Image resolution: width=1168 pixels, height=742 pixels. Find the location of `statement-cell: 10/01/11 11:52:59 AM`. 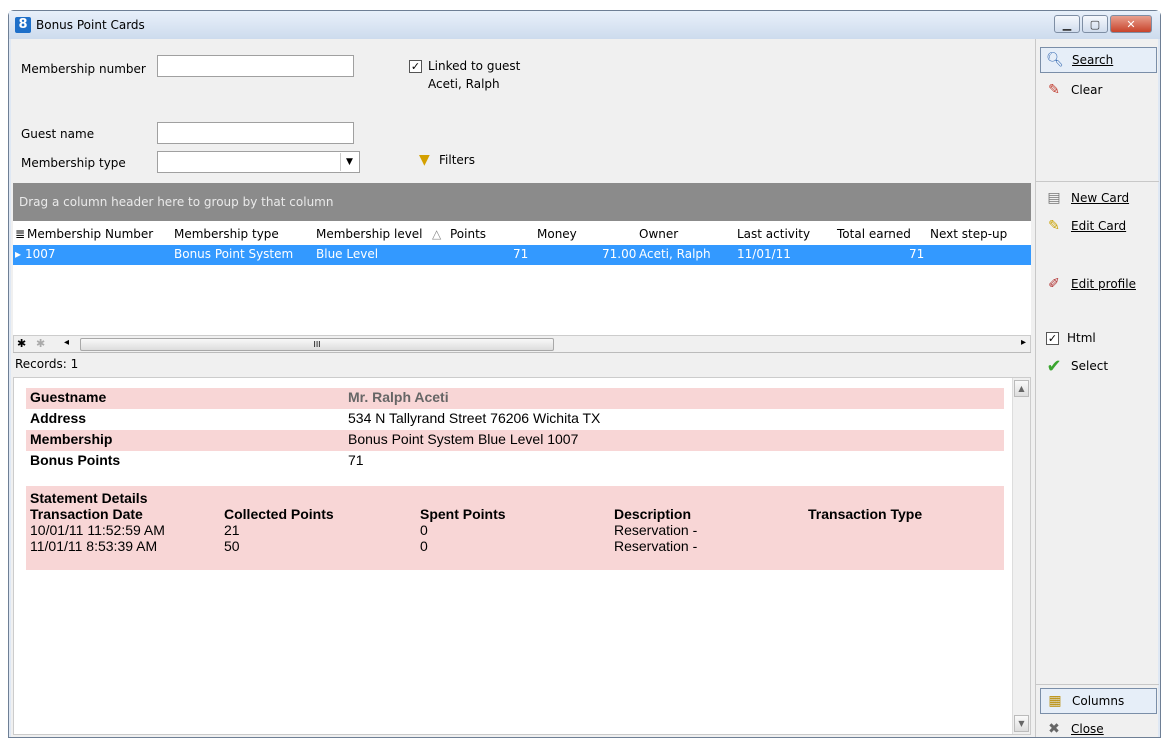

statement-cell: 10/01/11 11:52:59 AM is located at coordinates (97, 530).